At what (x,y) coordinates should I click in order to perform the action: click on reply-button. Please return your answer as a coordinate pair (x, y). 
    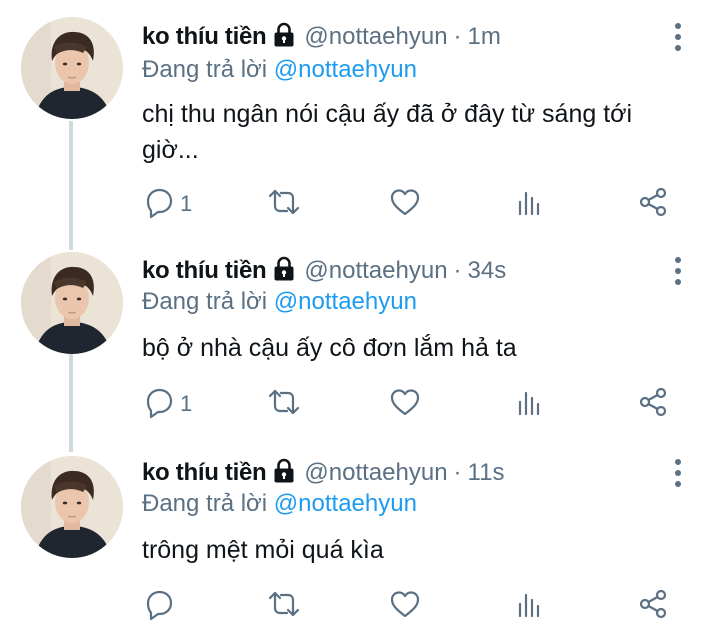
    Looking at the image, I should click on (161, 606).